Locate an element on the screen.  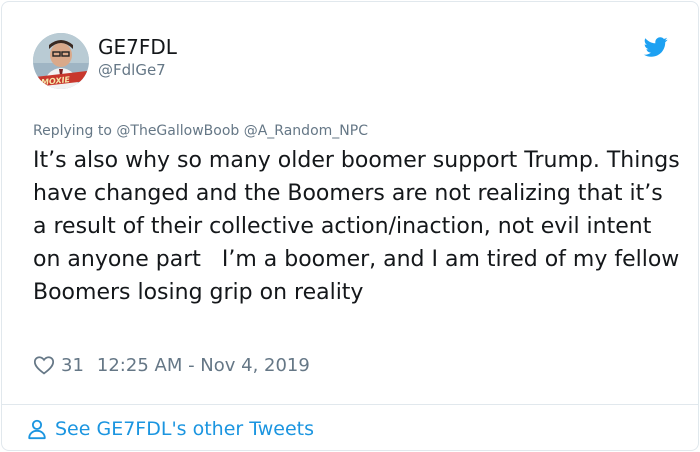
tweet-meta: 31 12:25 AM - Nov 4, 2019 is located at coordinates (171, 365).